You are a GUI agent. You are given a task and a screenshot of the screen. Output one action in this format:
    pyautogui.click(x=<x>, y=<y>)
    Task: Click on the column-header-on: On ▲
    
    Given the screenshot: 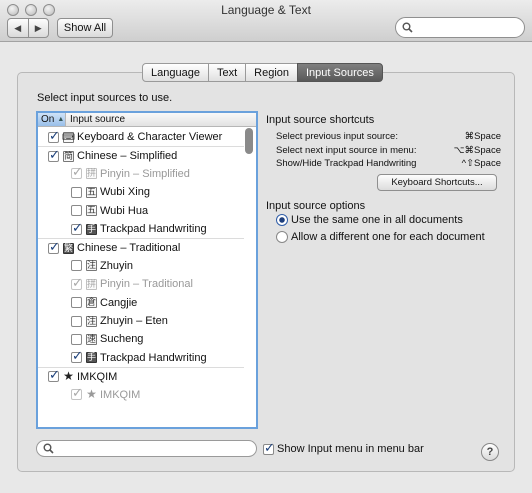 What is the action you would take?
    pyautogui.click(x=52, y=119)
    